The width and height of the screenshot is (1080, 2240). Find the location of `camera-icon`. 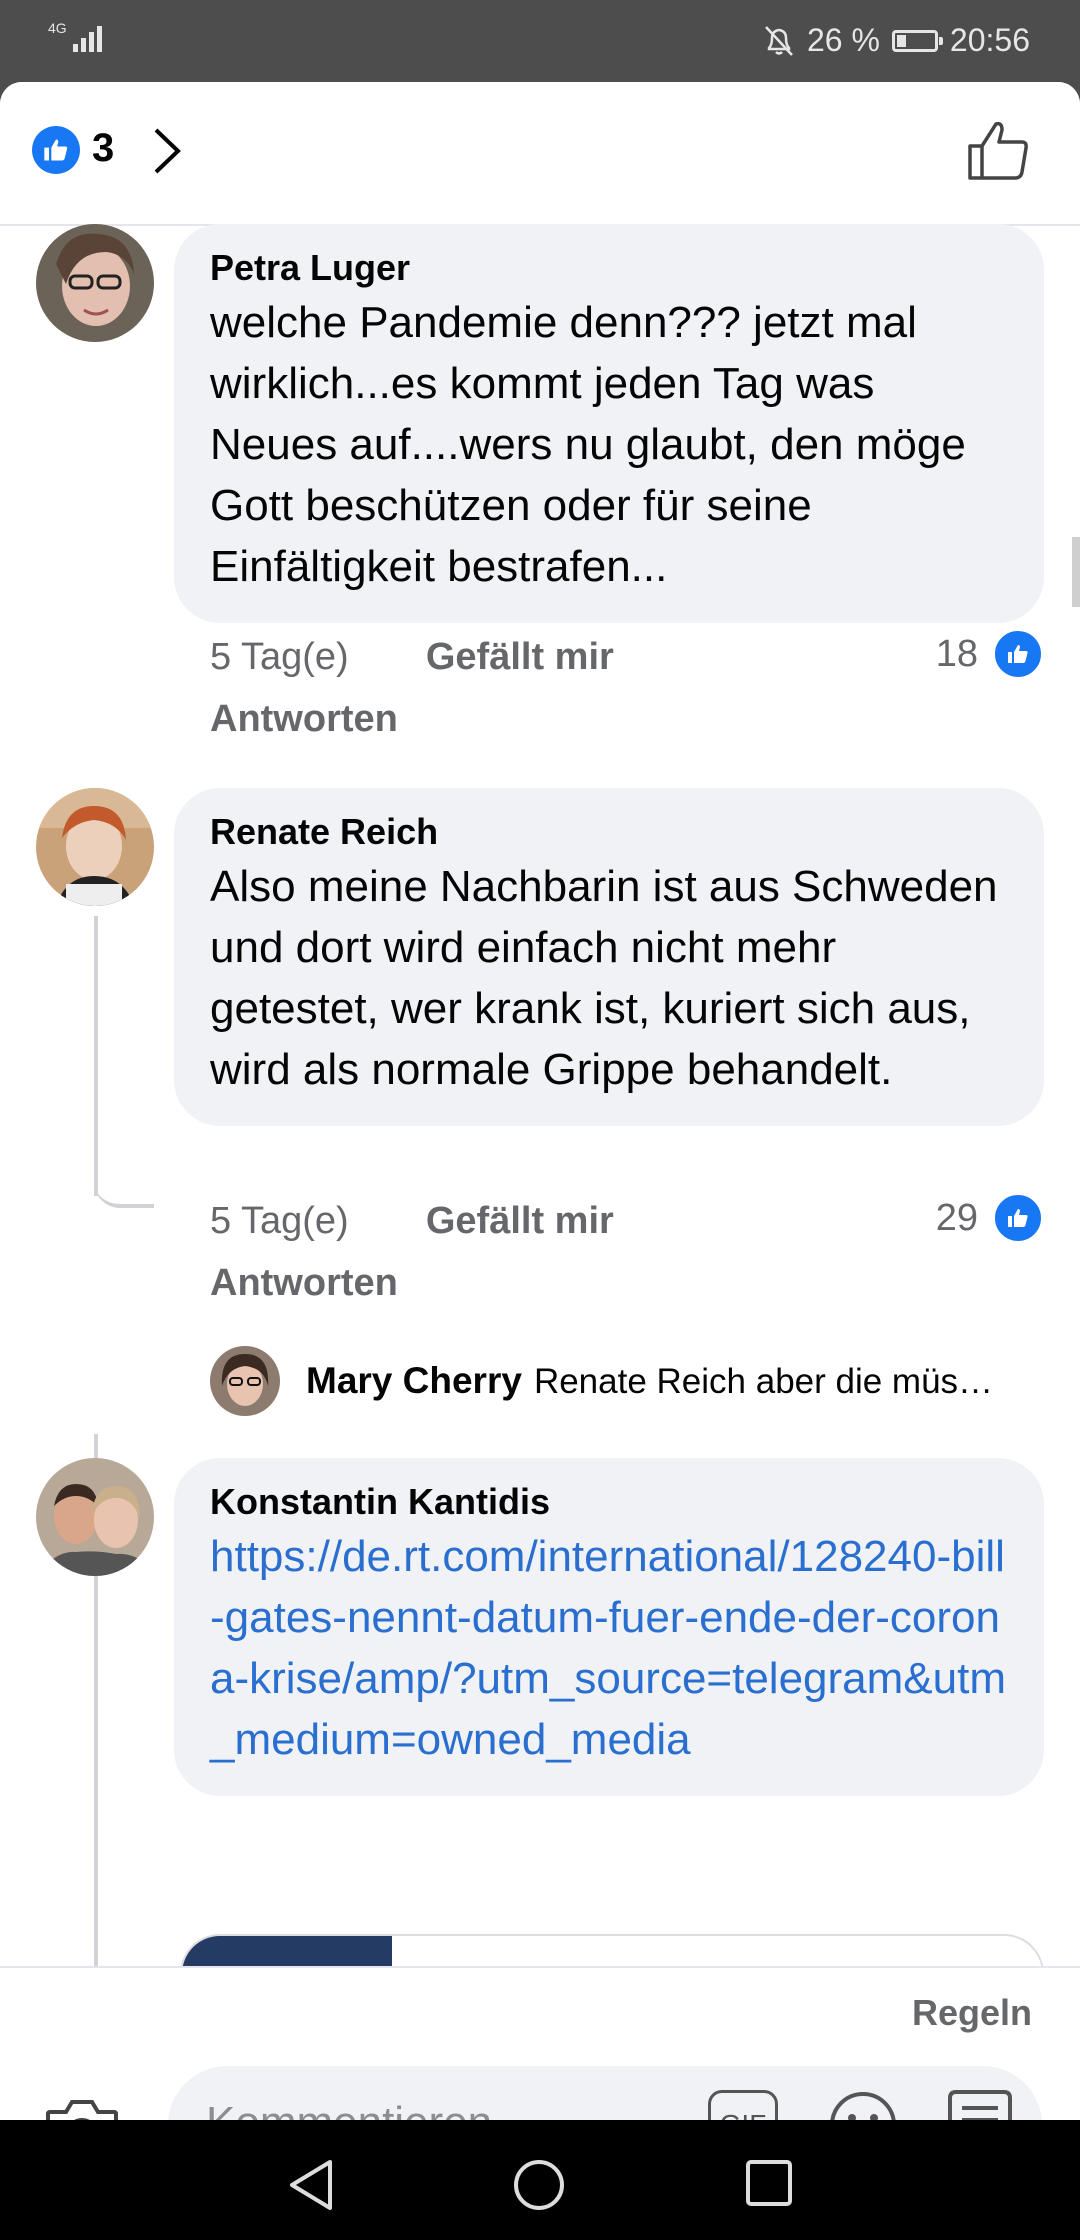

camera-icon is located at coordinates (82, 2108).